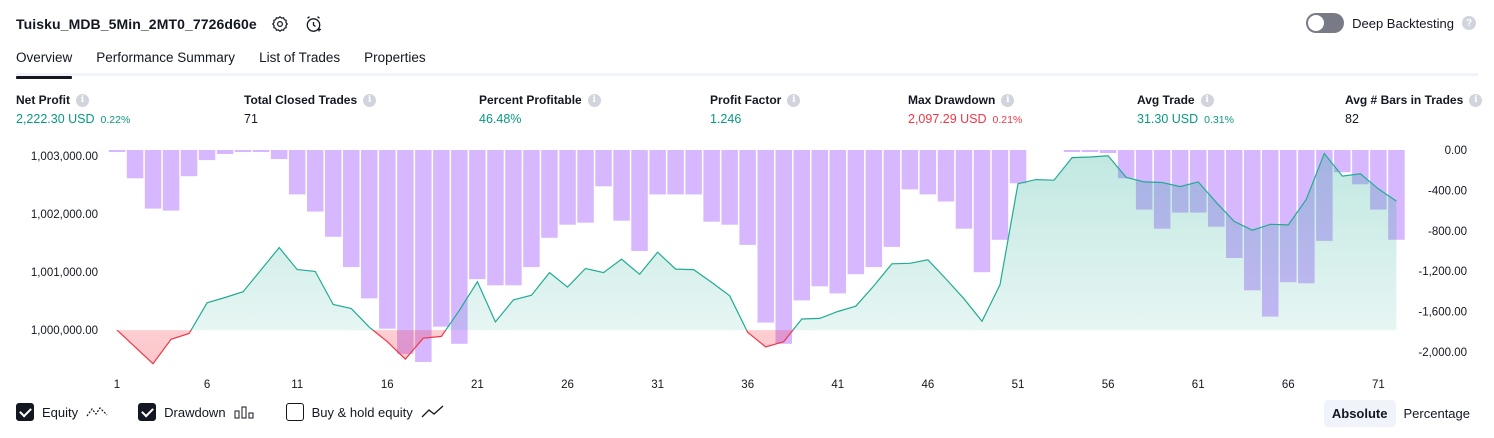  I want to click on x-axis-tick-label: 26, so click(567, 385).